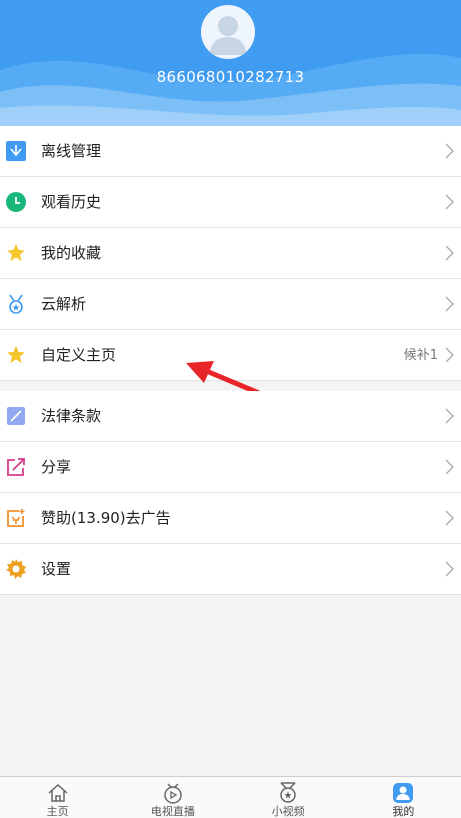 The height and width of the screenshot is (818, 461). I want to click on tab-label: 小视频, so click(288, 811).